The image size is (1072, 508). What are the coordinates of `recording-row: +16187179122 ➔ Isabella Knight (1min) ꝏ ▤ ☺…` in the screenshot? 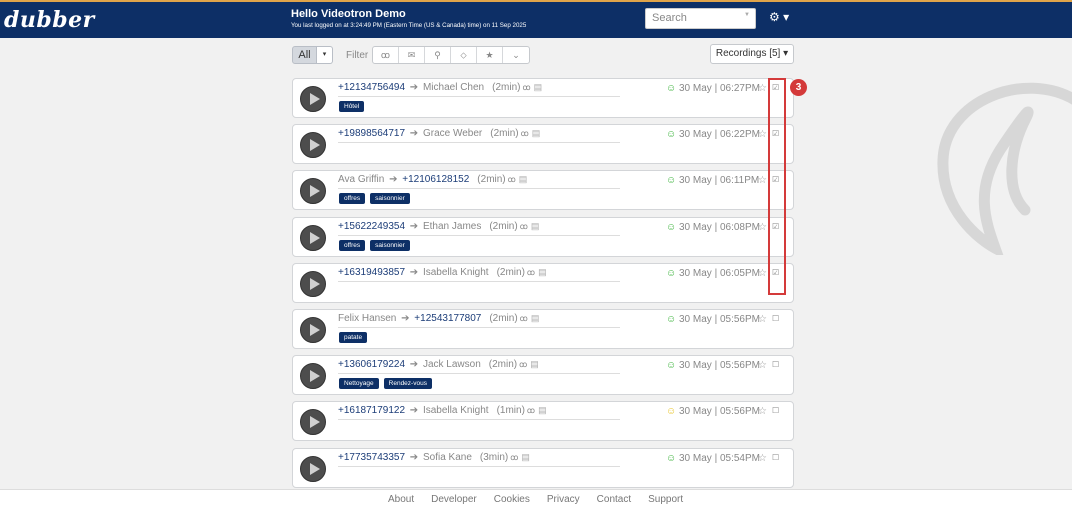 It's located at (543, 421).